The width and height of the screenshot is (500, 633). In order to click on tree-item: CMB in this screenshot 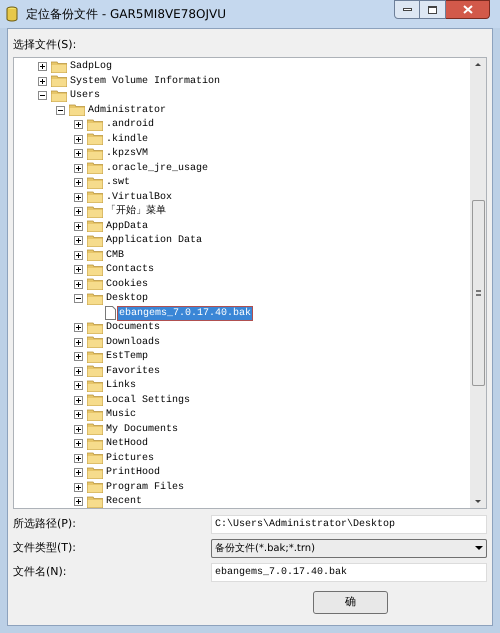, I will do `click(115, 255)`.